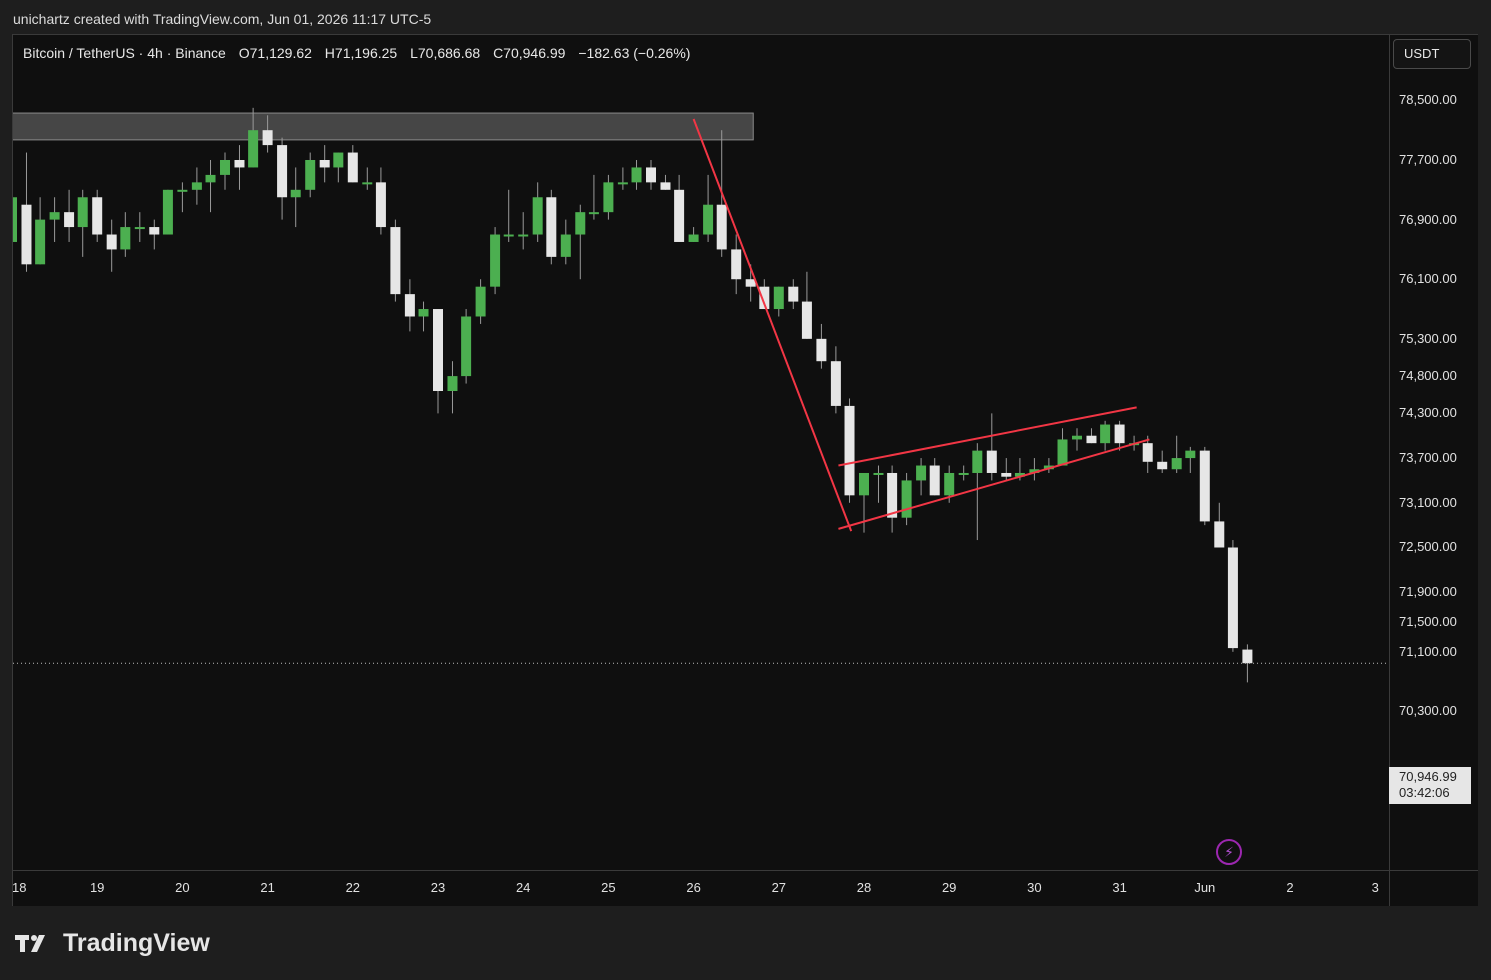 Image resolution: width=1491 pixels, height=980 pixels. Describe the element at coordinates (1432, 54) in the screenshot. I see `currency-button: USDT` at that location.